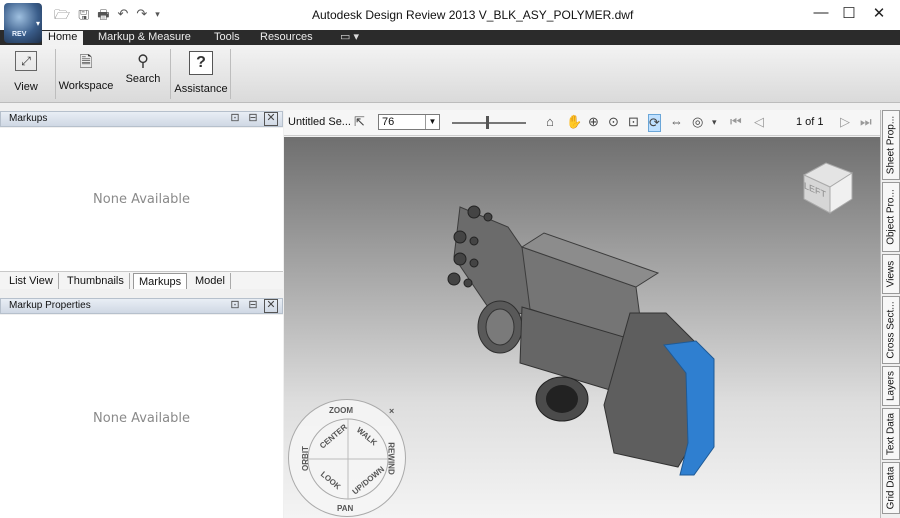 Image resolution: width=900 pixels, height=518 pixels. What do you see at coordinates (83, 17) in the screenshot?
I see `save-icon: 🖫` at bounding box center [83, 17].